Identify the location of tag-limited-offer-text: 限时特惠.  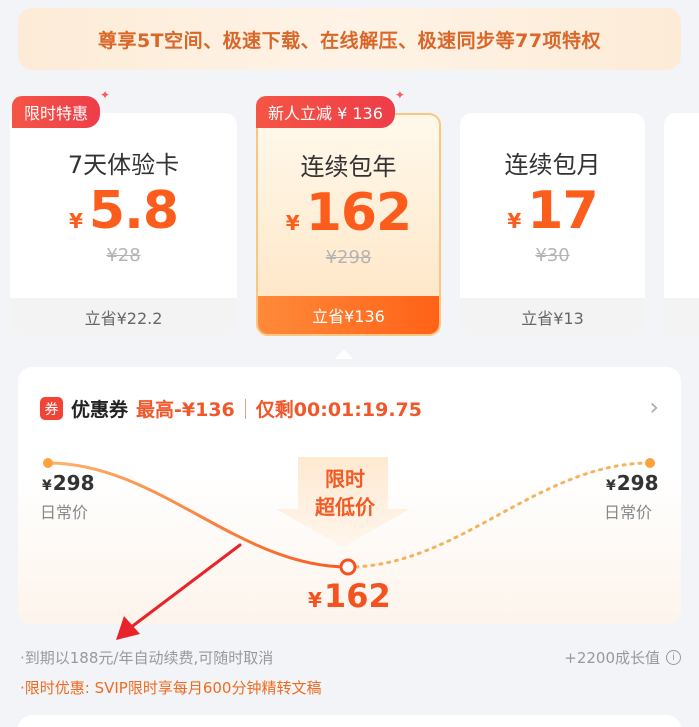
(56, 113).